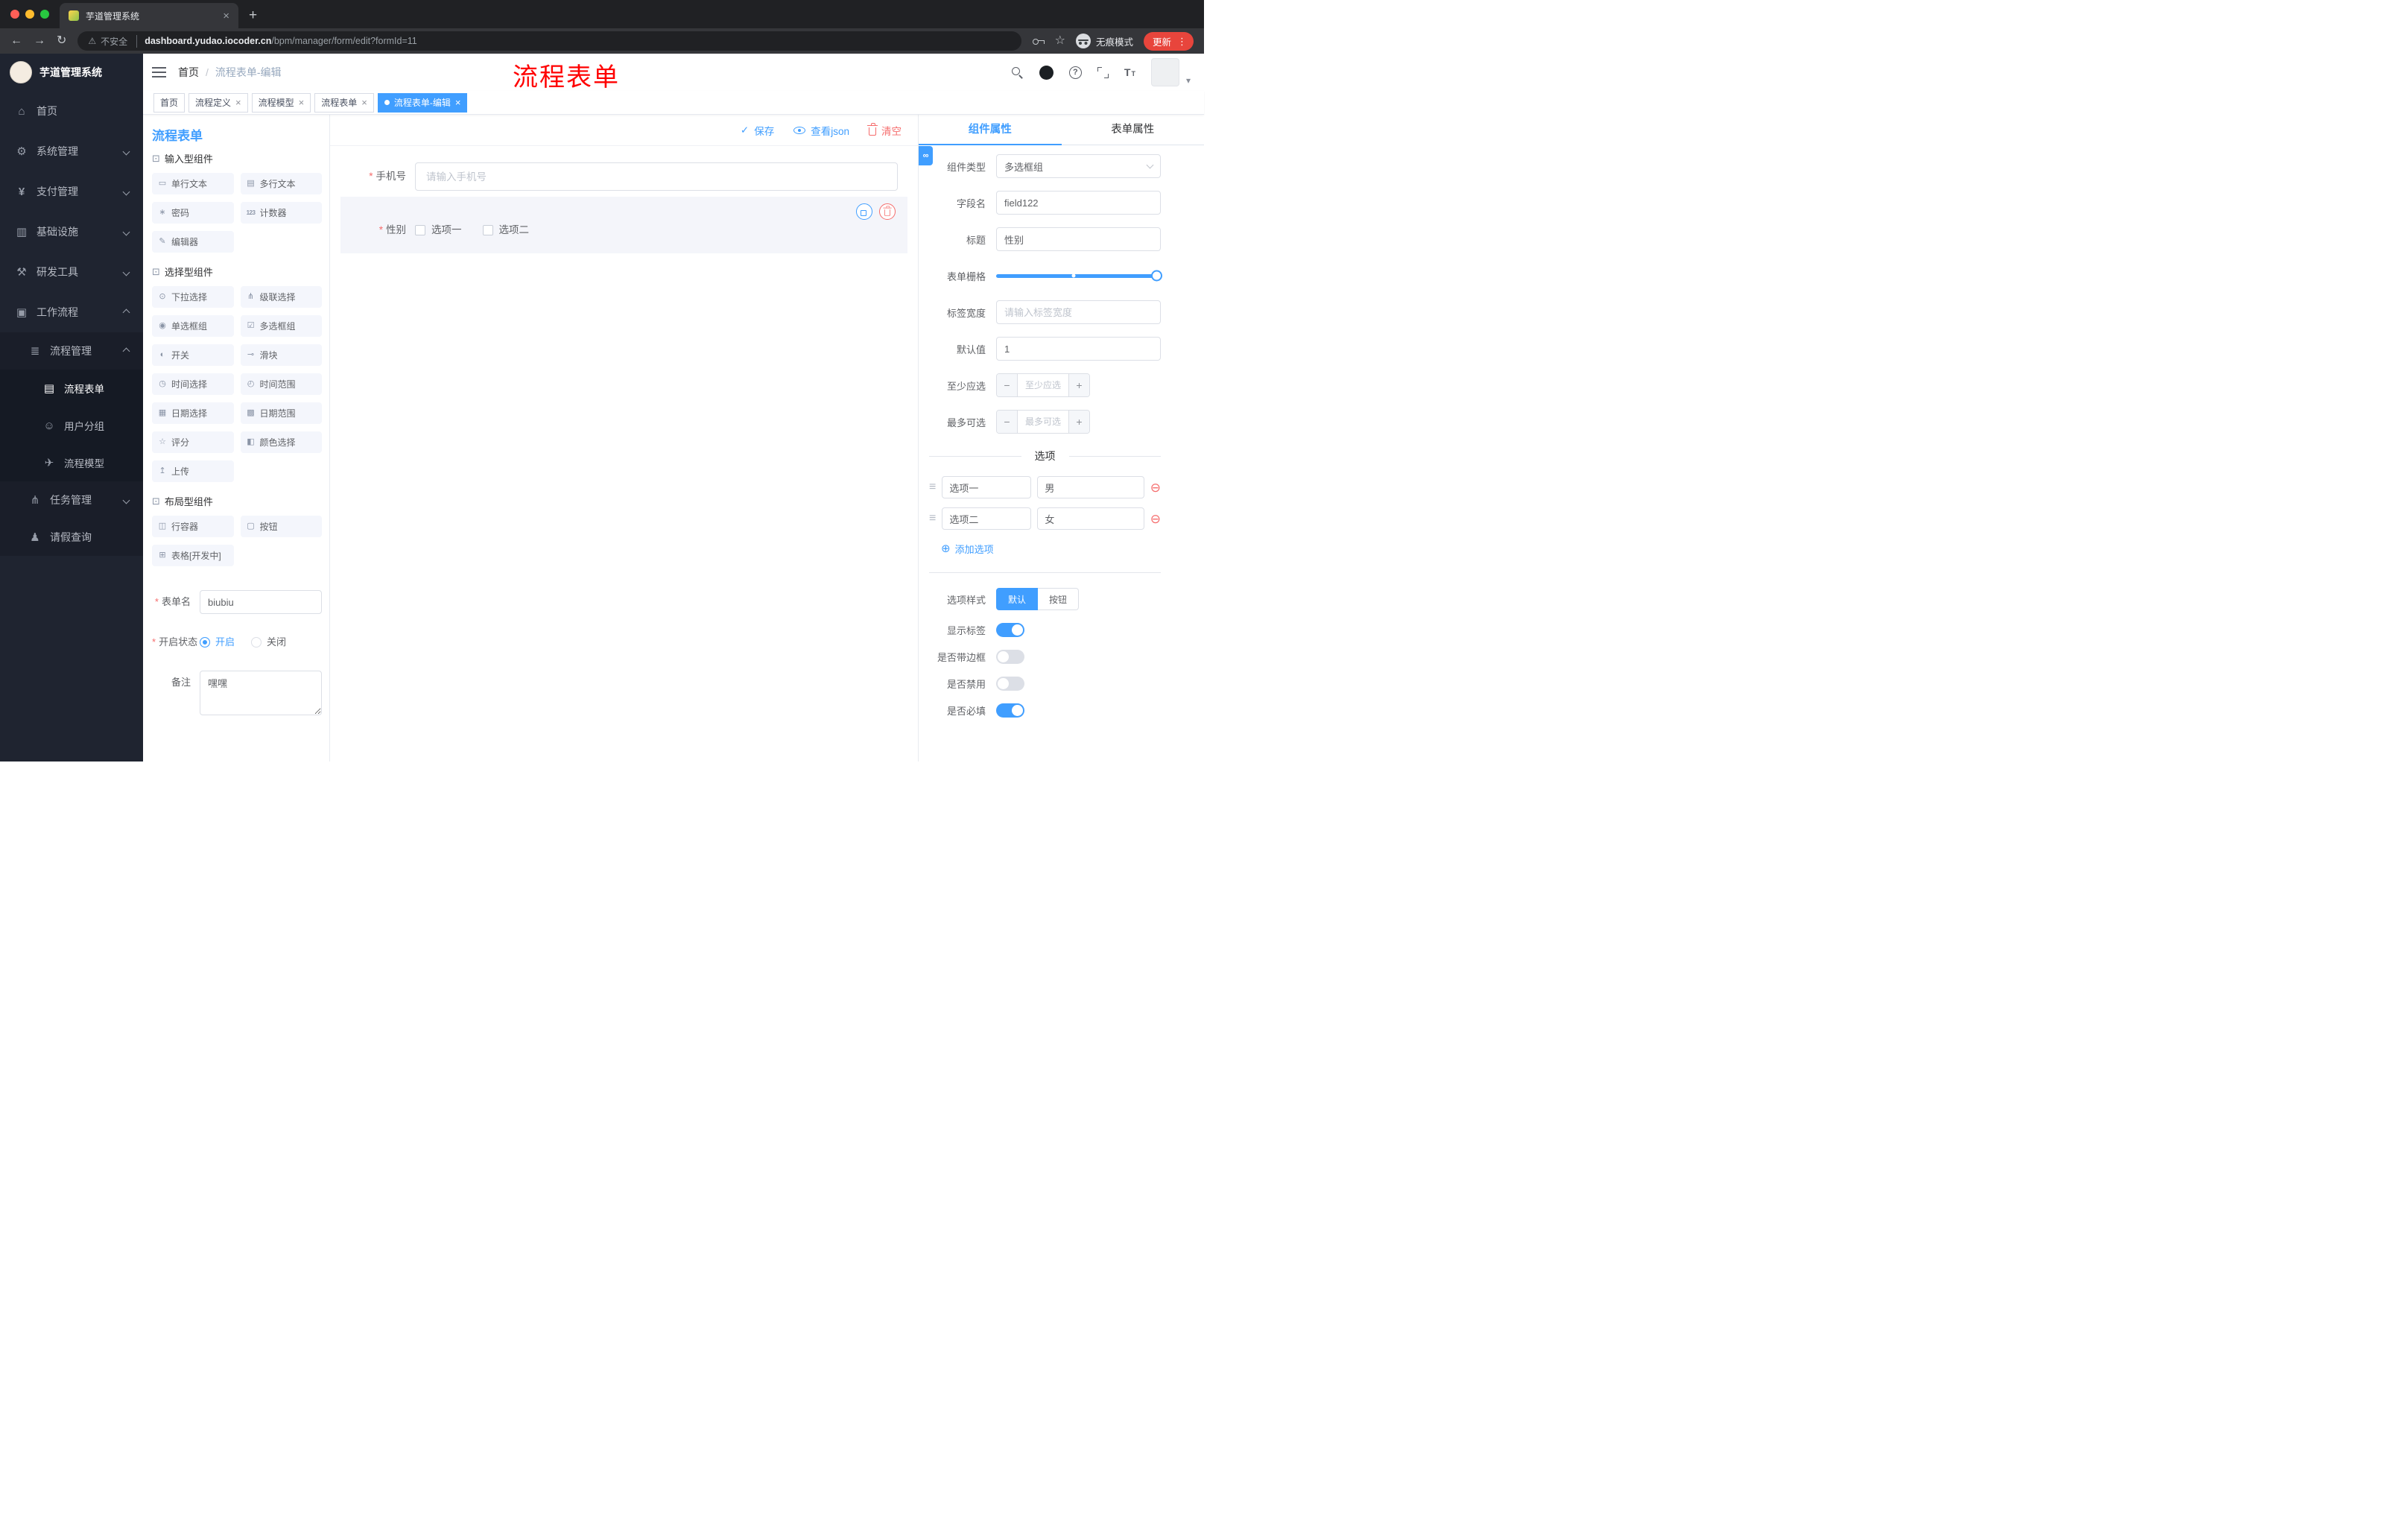  I want to click on panel-handle, so click(926, 156).